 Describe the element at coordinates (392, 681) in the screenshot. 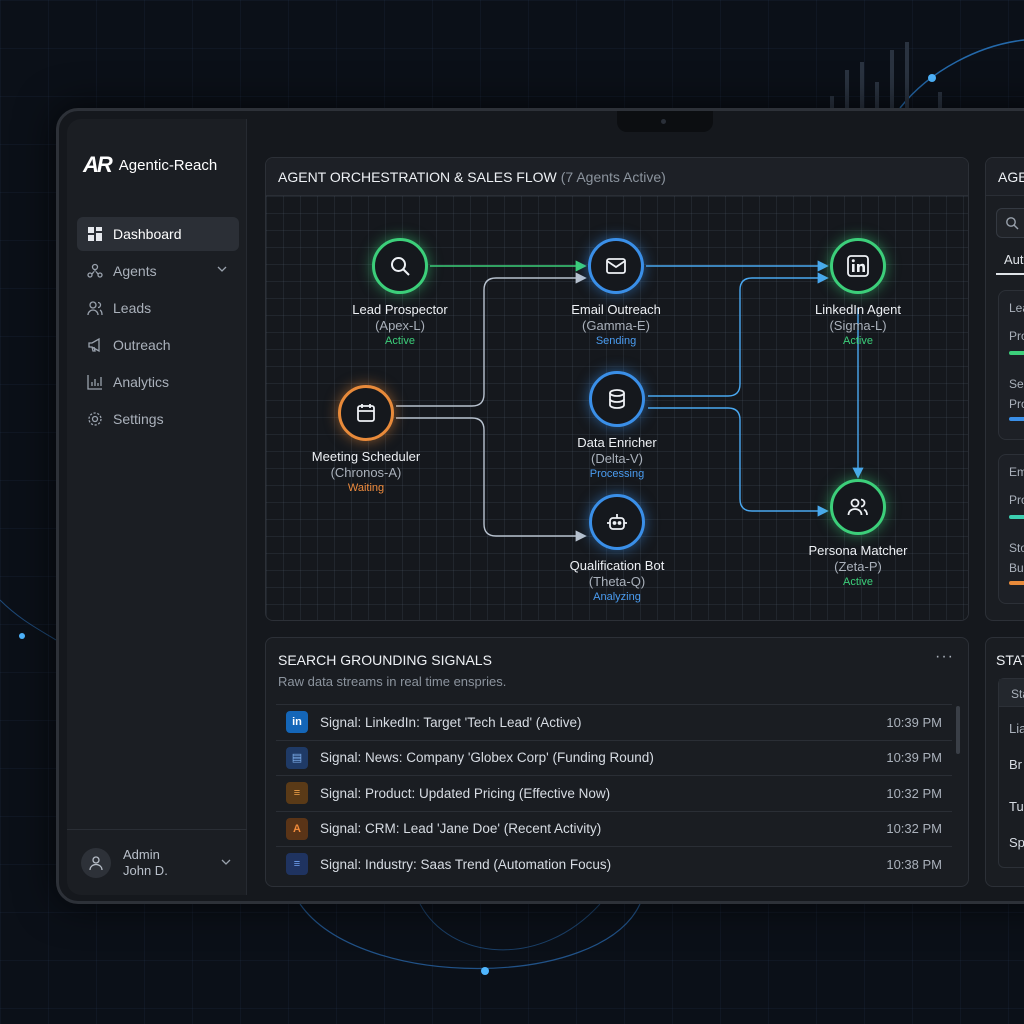

I see `panel-subtitle: Raw data streams in real time enspries.` at that location.